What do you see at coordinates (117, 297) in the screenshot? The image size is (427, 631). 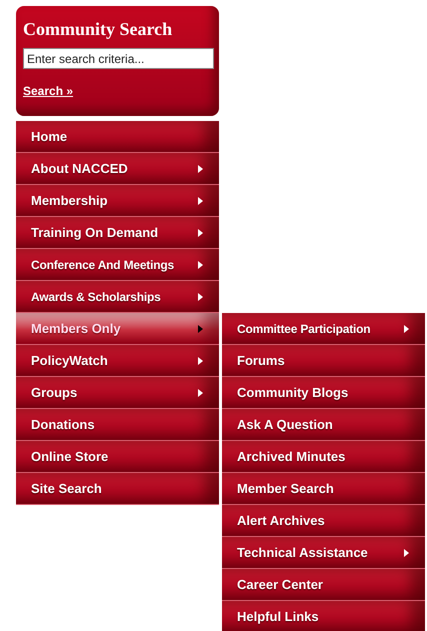 I see `menu-item: Awards & Scholarships` at bounding box center [117, 297].